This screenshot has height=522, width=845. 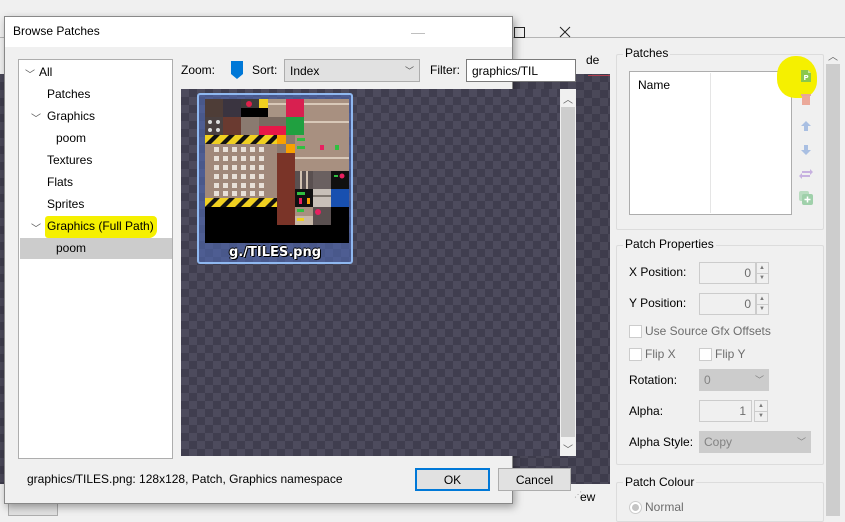 I want to click on close-button, so click(x=565, y=32).